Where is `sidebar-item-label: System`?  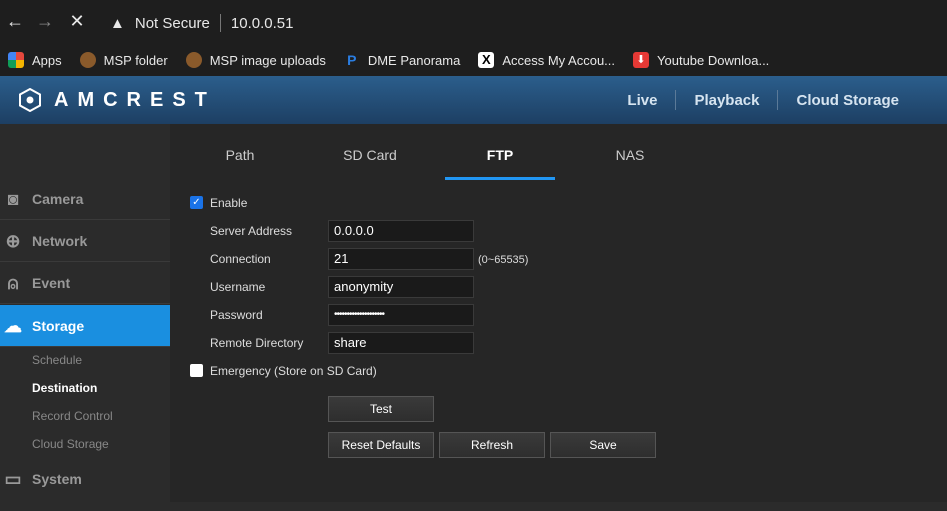
sidebar-item-label: System is located at coordinates (57, 479).